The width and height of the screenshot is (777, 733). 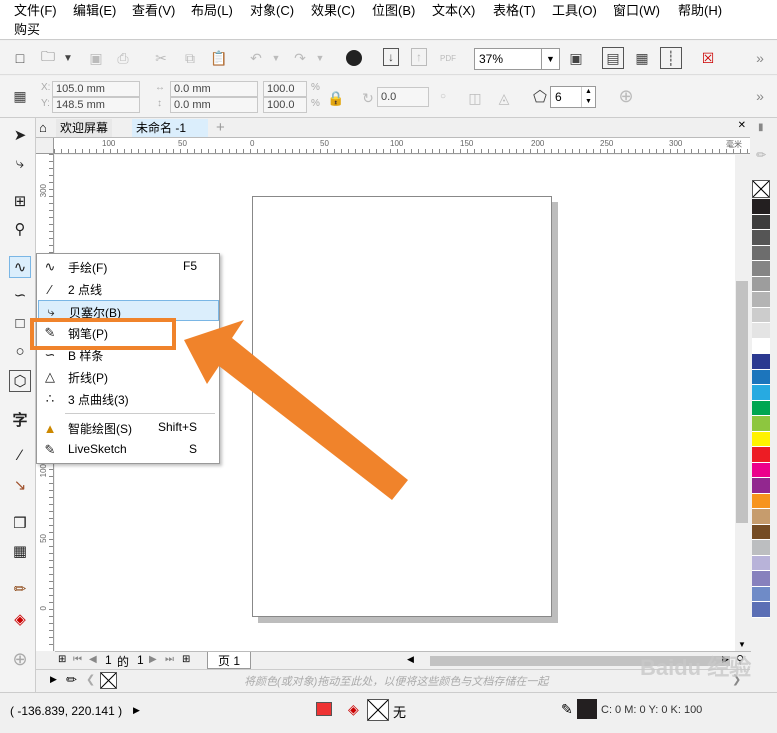 What do you see at coordinates (219, 58) in the screenshot?
I see `paste-icon: 📋` at bounding box center [219, 58].